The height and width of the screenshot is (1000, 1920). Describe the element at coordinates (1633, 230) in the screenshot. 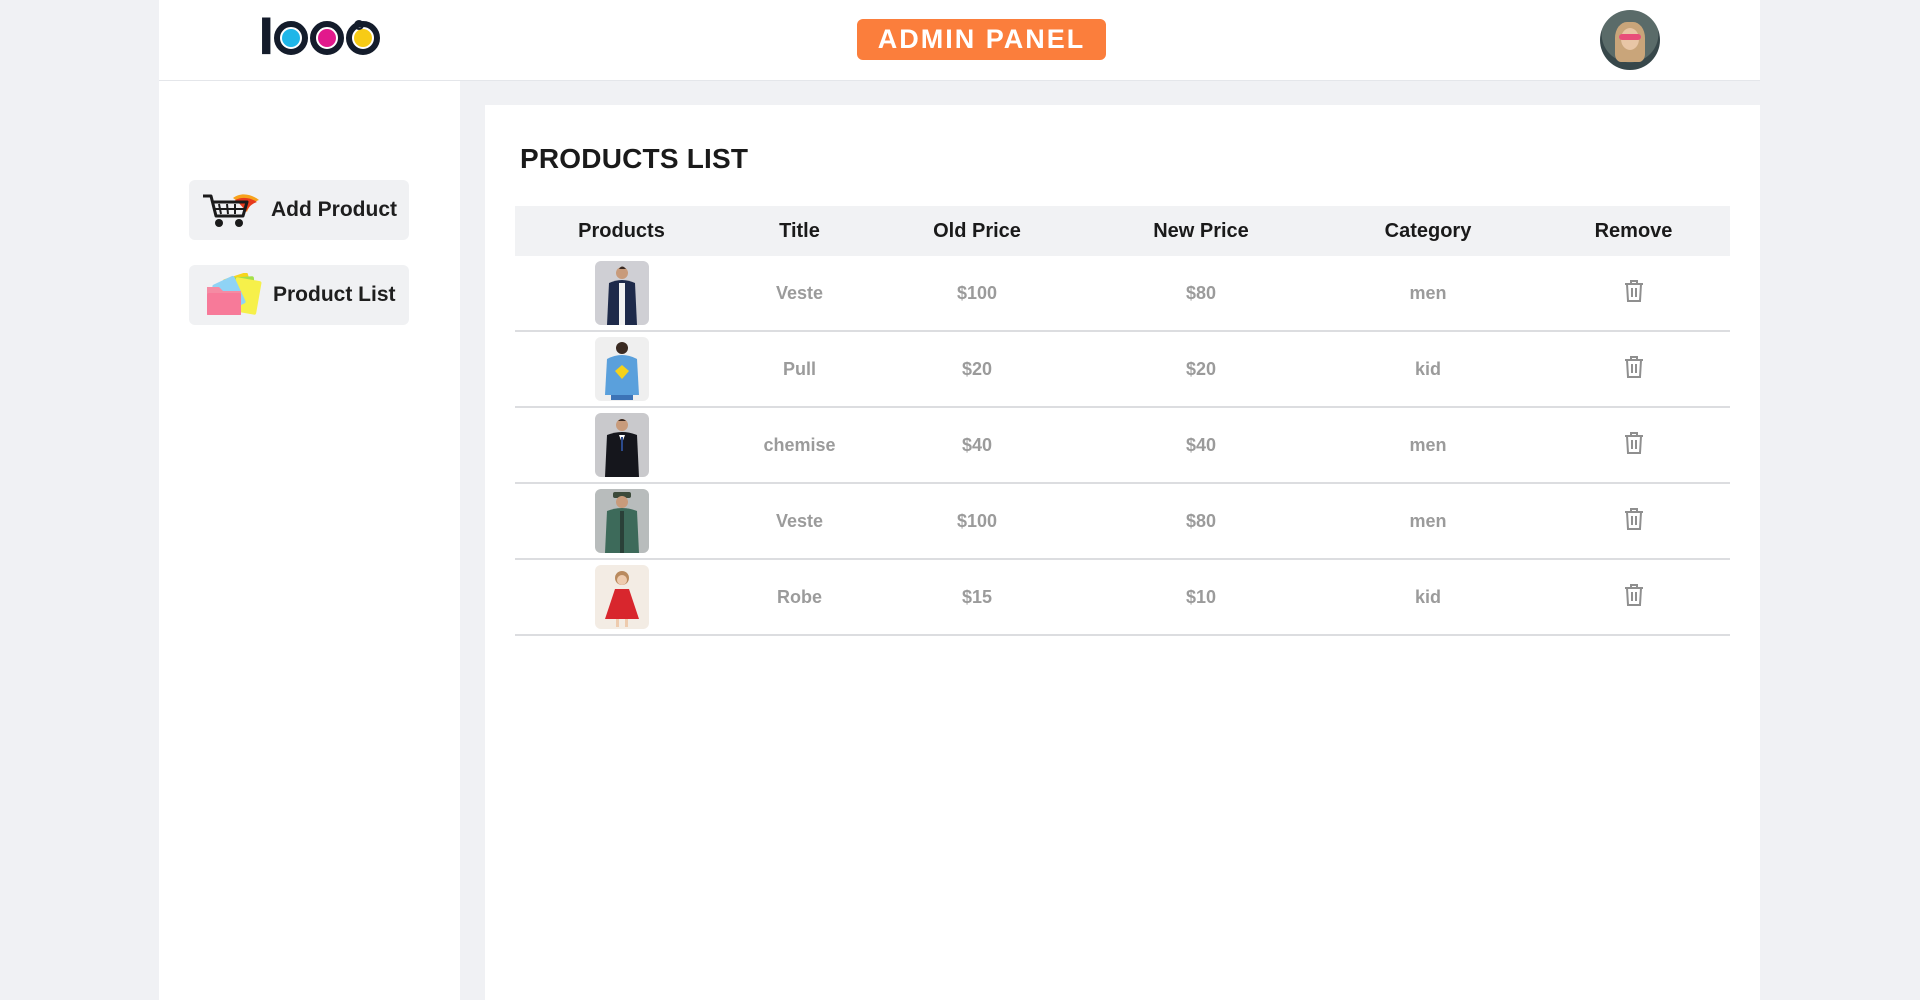

I see `column-header-remove: Remove` at that location.